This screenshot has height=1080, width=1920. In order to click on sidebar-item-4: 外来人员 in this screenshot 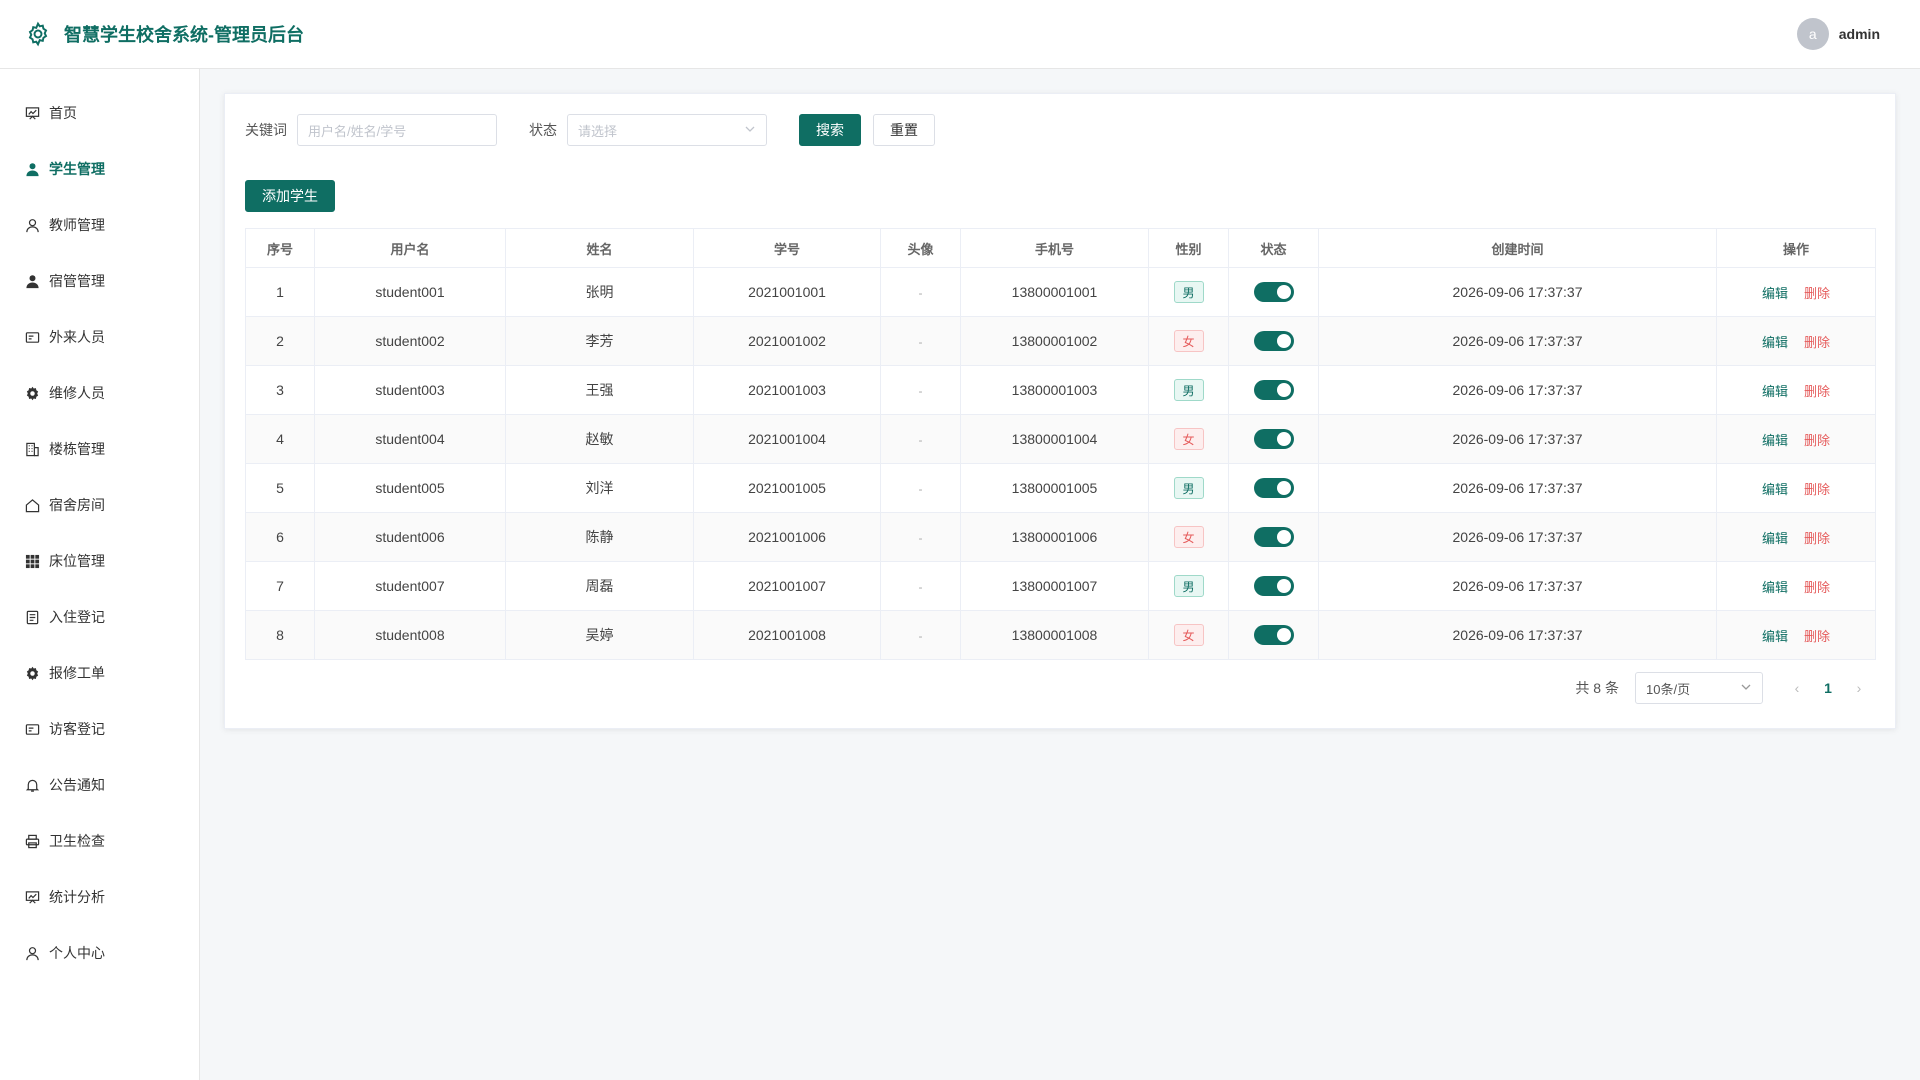, I will do `click(99, 337)`.